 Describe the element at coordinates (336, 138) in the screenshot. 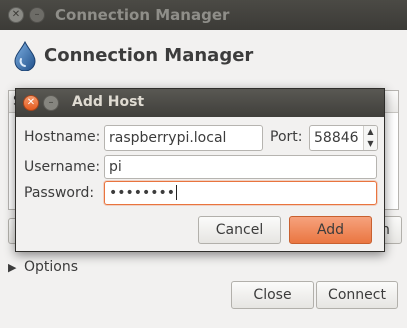

I see `port-value: 58846` at that location.